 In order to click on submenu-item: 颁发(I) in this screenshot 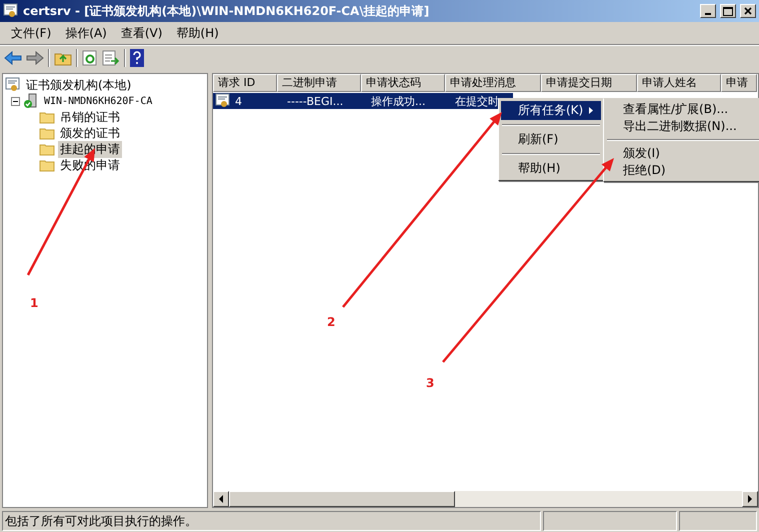, I will do `click(682, 153)`.